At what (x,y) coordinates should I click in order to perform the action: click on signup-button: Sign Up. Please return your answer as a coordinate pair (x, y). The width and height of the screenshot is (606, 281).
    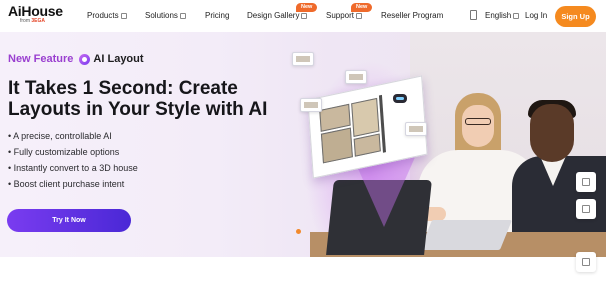
    Looking at the image, I should click on (575, 16).